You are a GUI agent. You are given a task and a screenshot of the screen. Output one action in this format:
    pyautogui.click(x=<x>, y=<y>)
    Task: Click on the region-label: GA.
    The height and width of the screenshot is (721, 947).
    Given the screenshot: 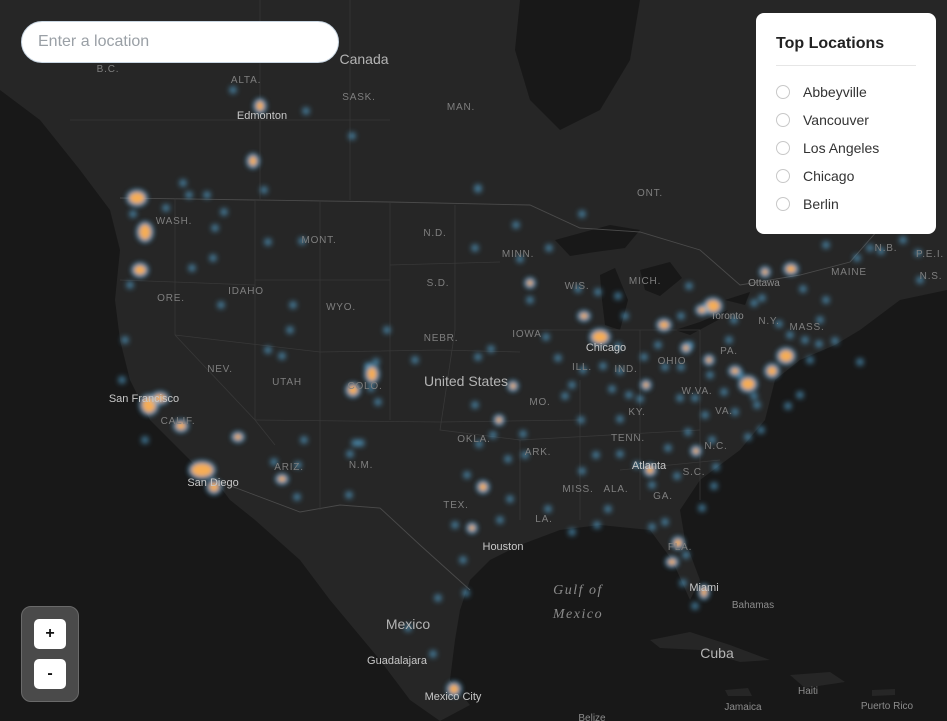 What is the action you would take?
    pyautogui.click(x=663, y=496)
    